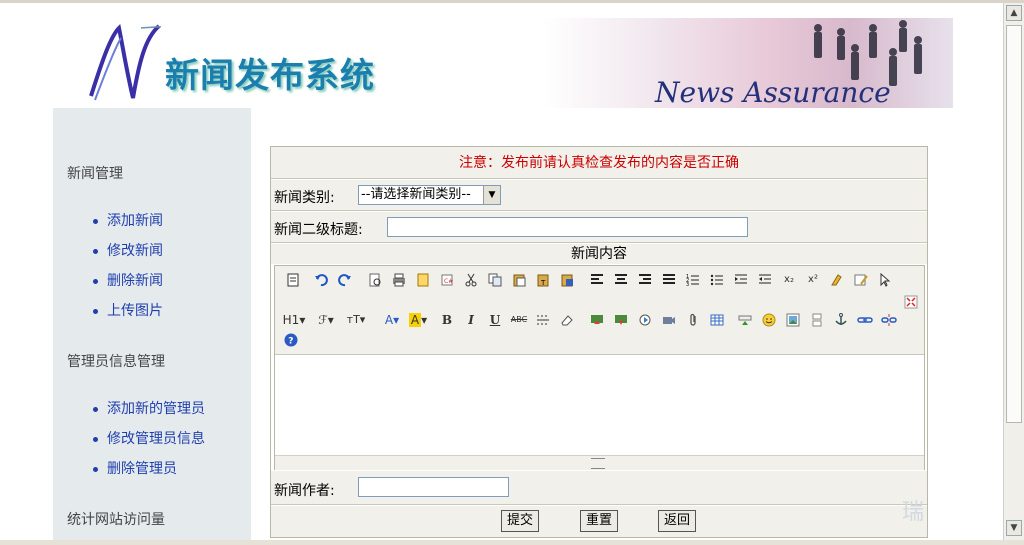 The image size is (1024, 545). I want to click on align-right-icon, so click(645, 280).